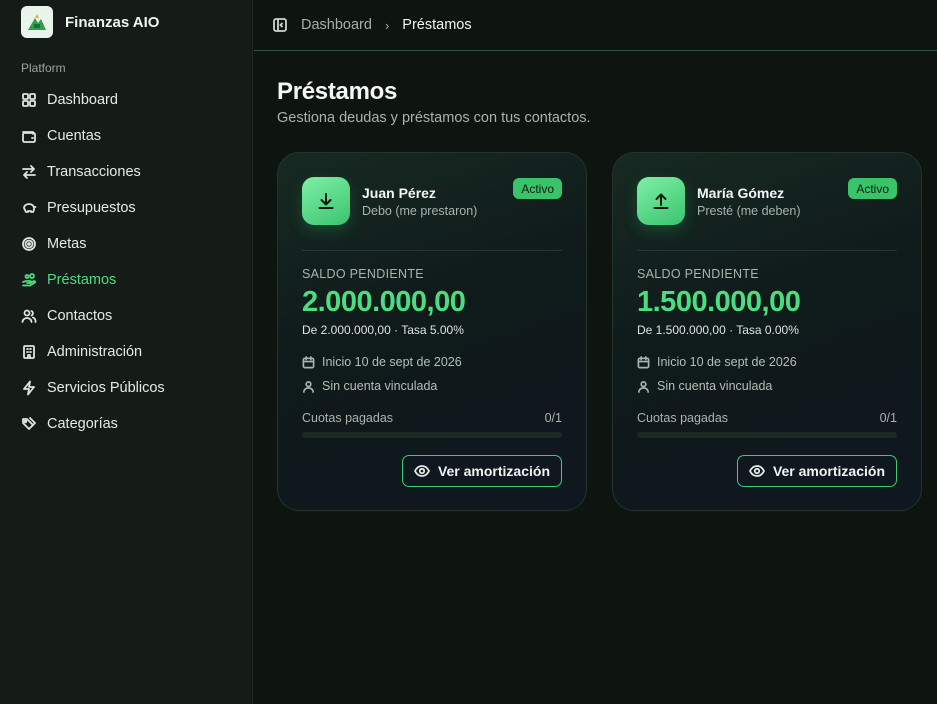  I want to click on sidebar-item-label: Dashboard, so click(82, 100).